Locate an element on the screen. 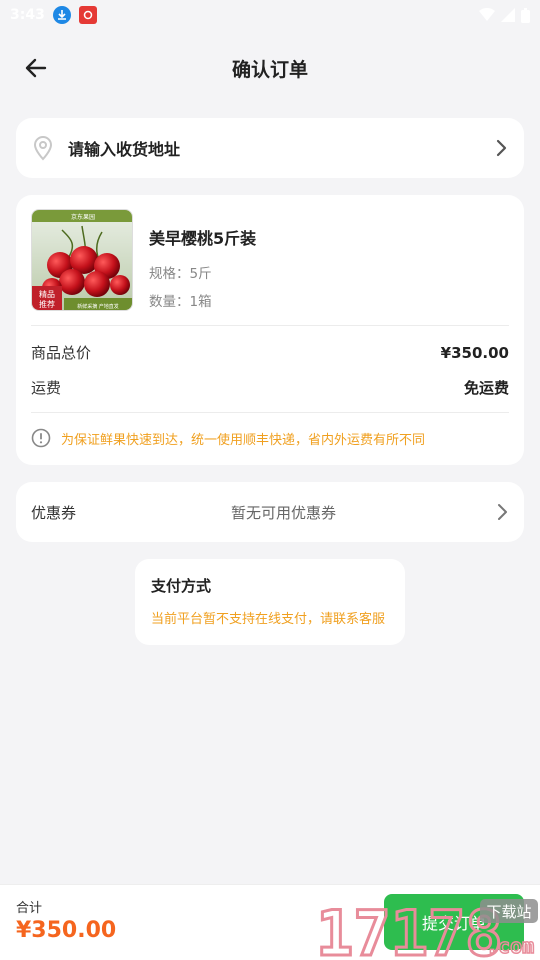  product-spec: 规格：5斤 is located at coordinates (180, 274).